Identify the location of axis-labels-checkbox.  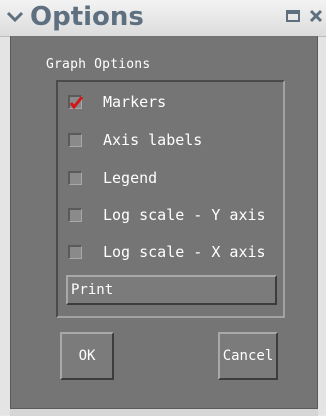
(75, 140).